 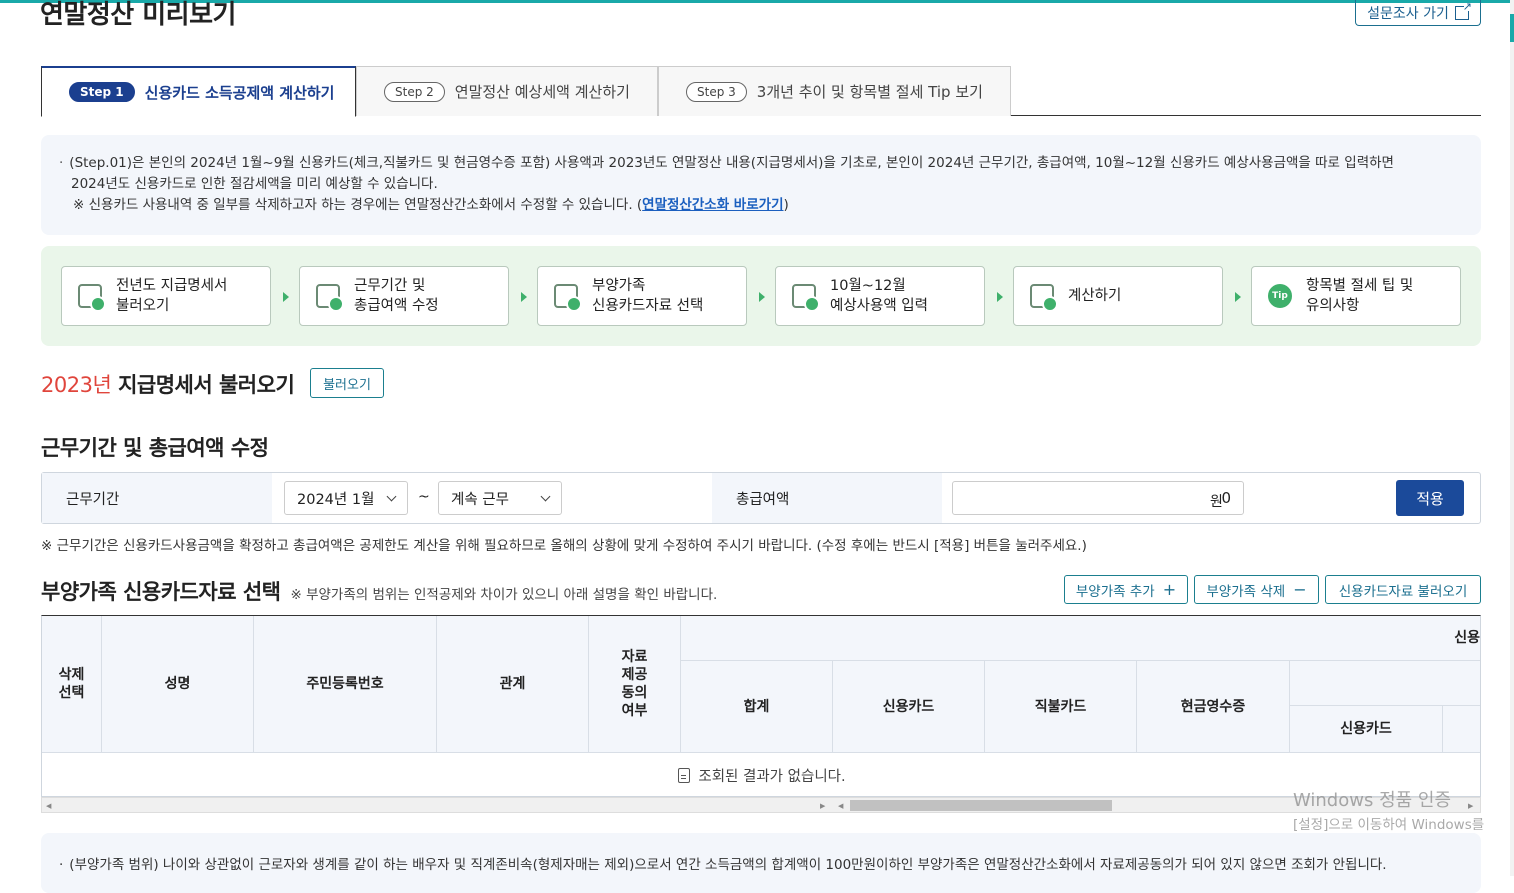 What do you see at coordinates (1385, 683) in the screenshot?
I see `col-subgroup` at bounding box center [1385, 683].